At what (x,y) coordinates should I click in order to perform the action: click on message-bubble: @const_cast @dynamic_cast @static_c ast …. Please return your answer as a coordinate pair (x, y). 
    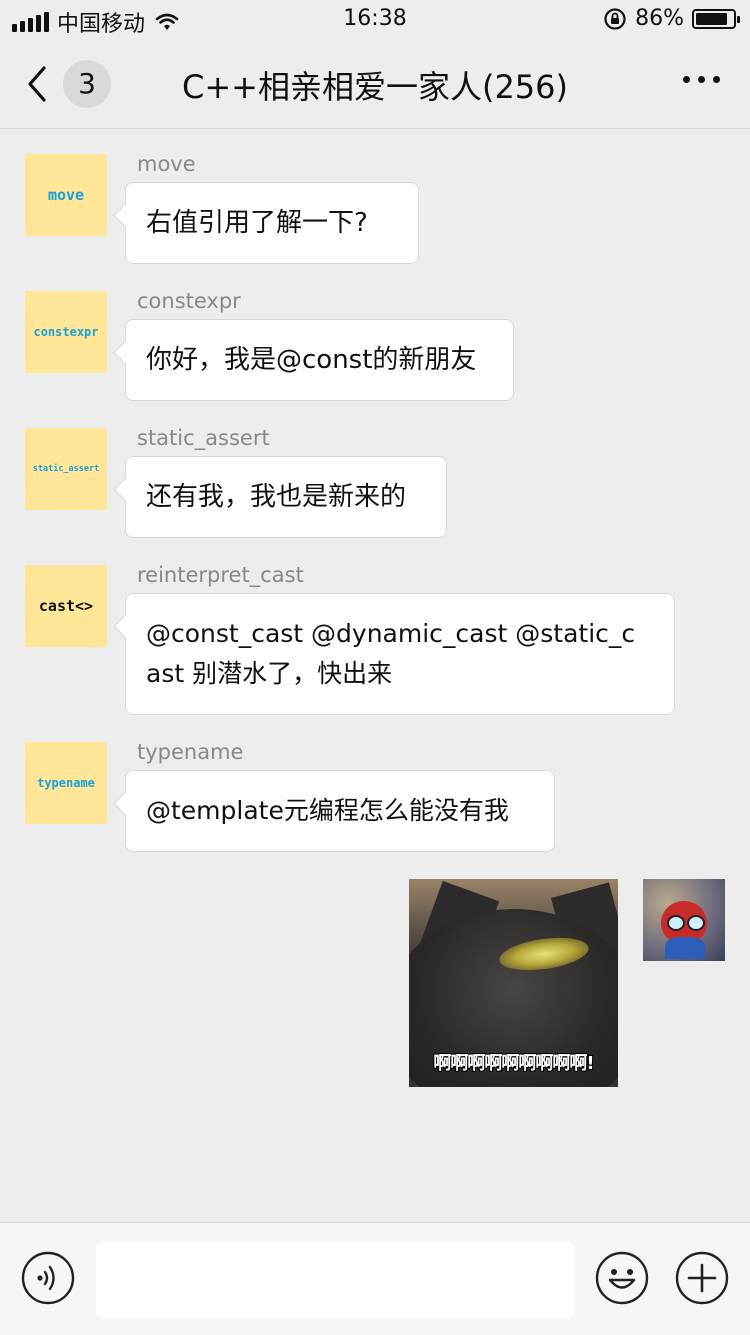
    Looking at the image, I should click on (400, 654).